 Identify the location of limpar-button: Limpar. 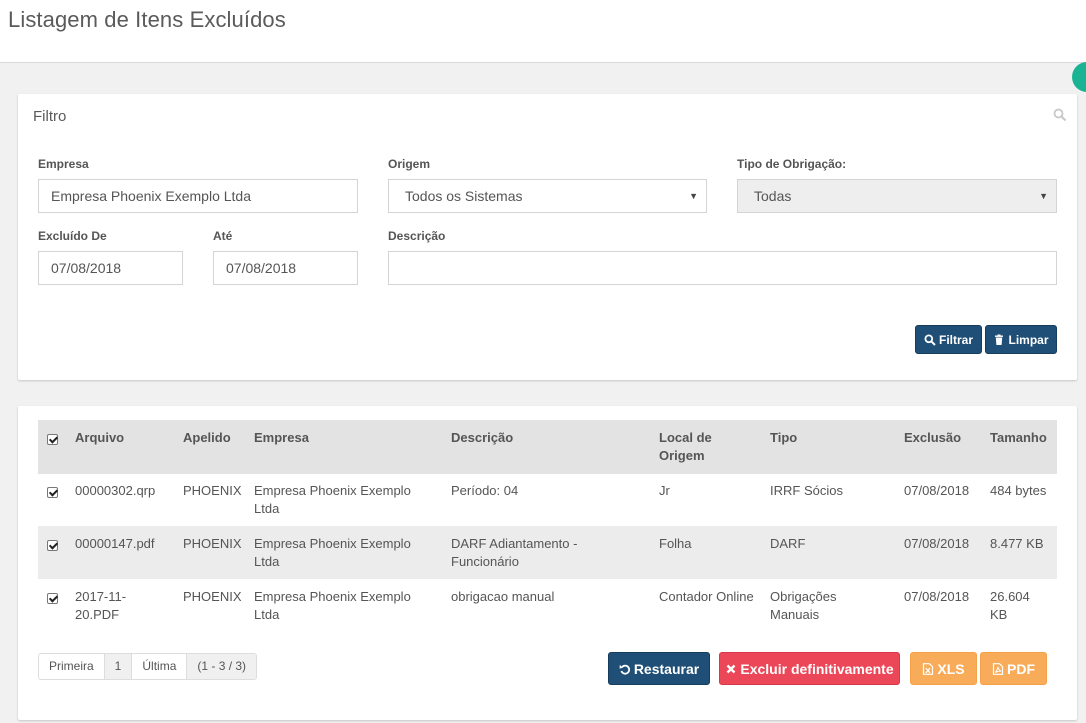
(1021, 339).